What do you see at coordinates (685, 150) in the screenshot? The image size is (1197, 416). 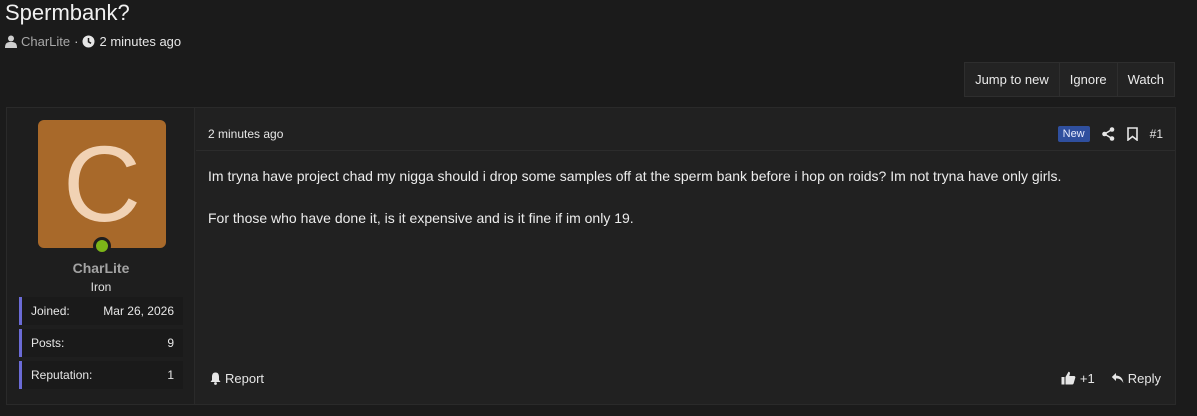 I see `post-header-divider` at bounding box center [685, 150].